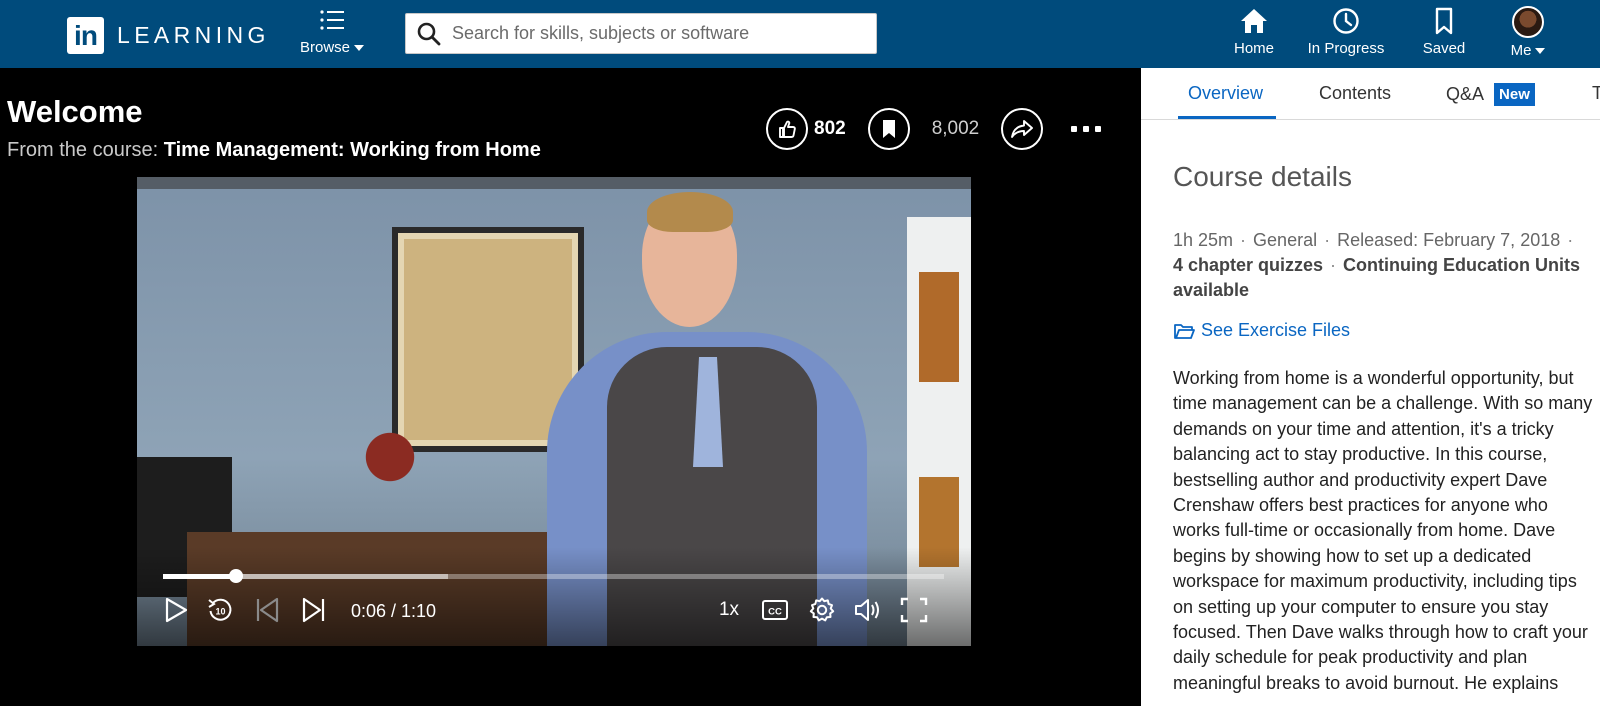 The width and height of the screenshot is (1600, 706). I want to click on speed-label: 1x, so click(729, 609).